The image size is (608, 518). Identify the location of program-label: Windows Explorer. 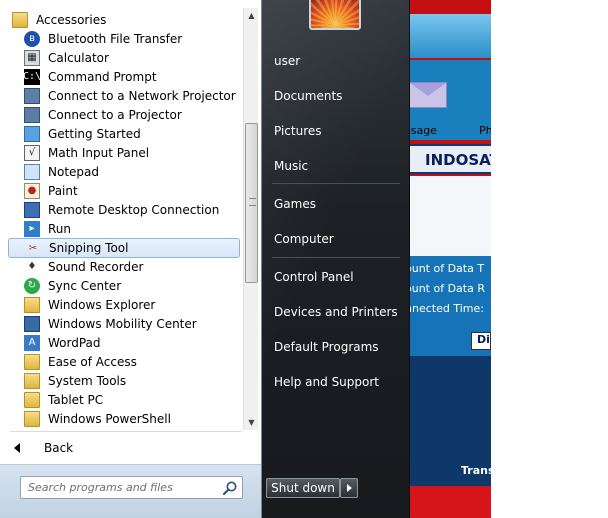
(102, 304).